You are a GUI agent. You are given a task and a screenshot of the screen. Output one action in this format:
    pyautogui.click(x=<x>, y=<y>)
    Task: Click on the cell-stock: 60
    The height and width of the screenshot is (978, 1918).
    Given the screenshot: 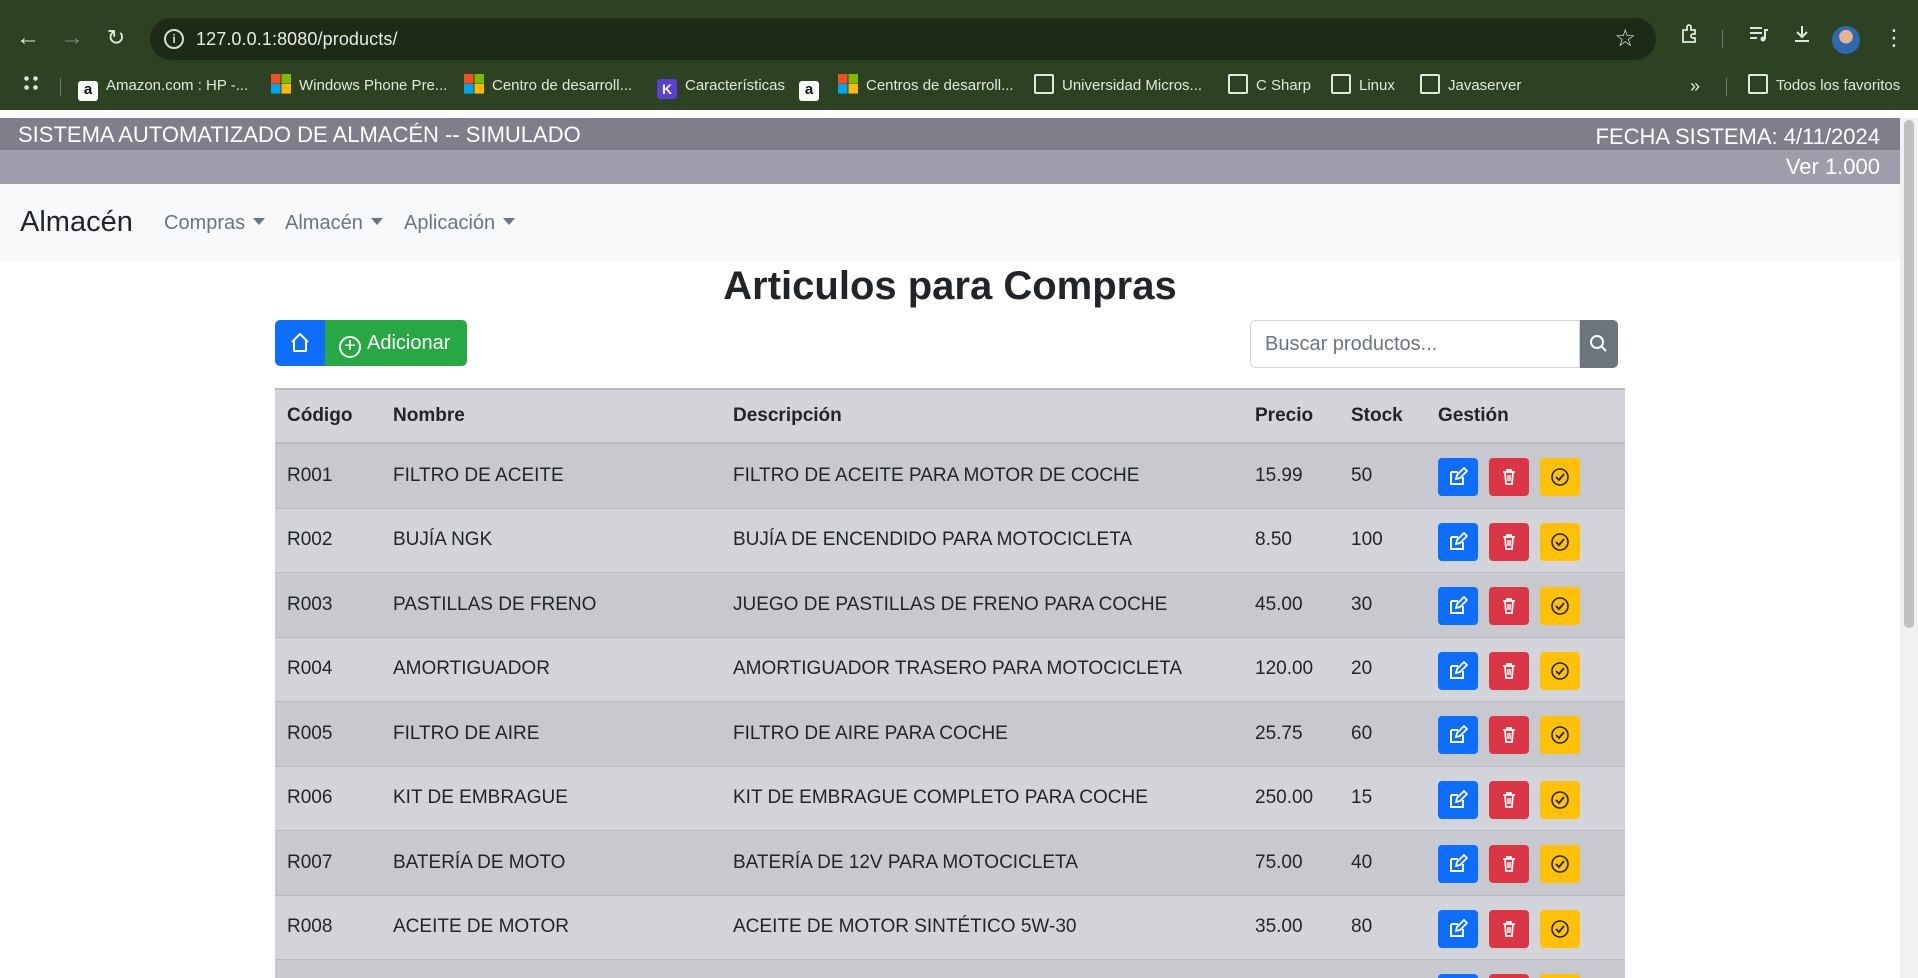 What is the action you would take?
    pyautogui.click(x=1362, y=733)
    